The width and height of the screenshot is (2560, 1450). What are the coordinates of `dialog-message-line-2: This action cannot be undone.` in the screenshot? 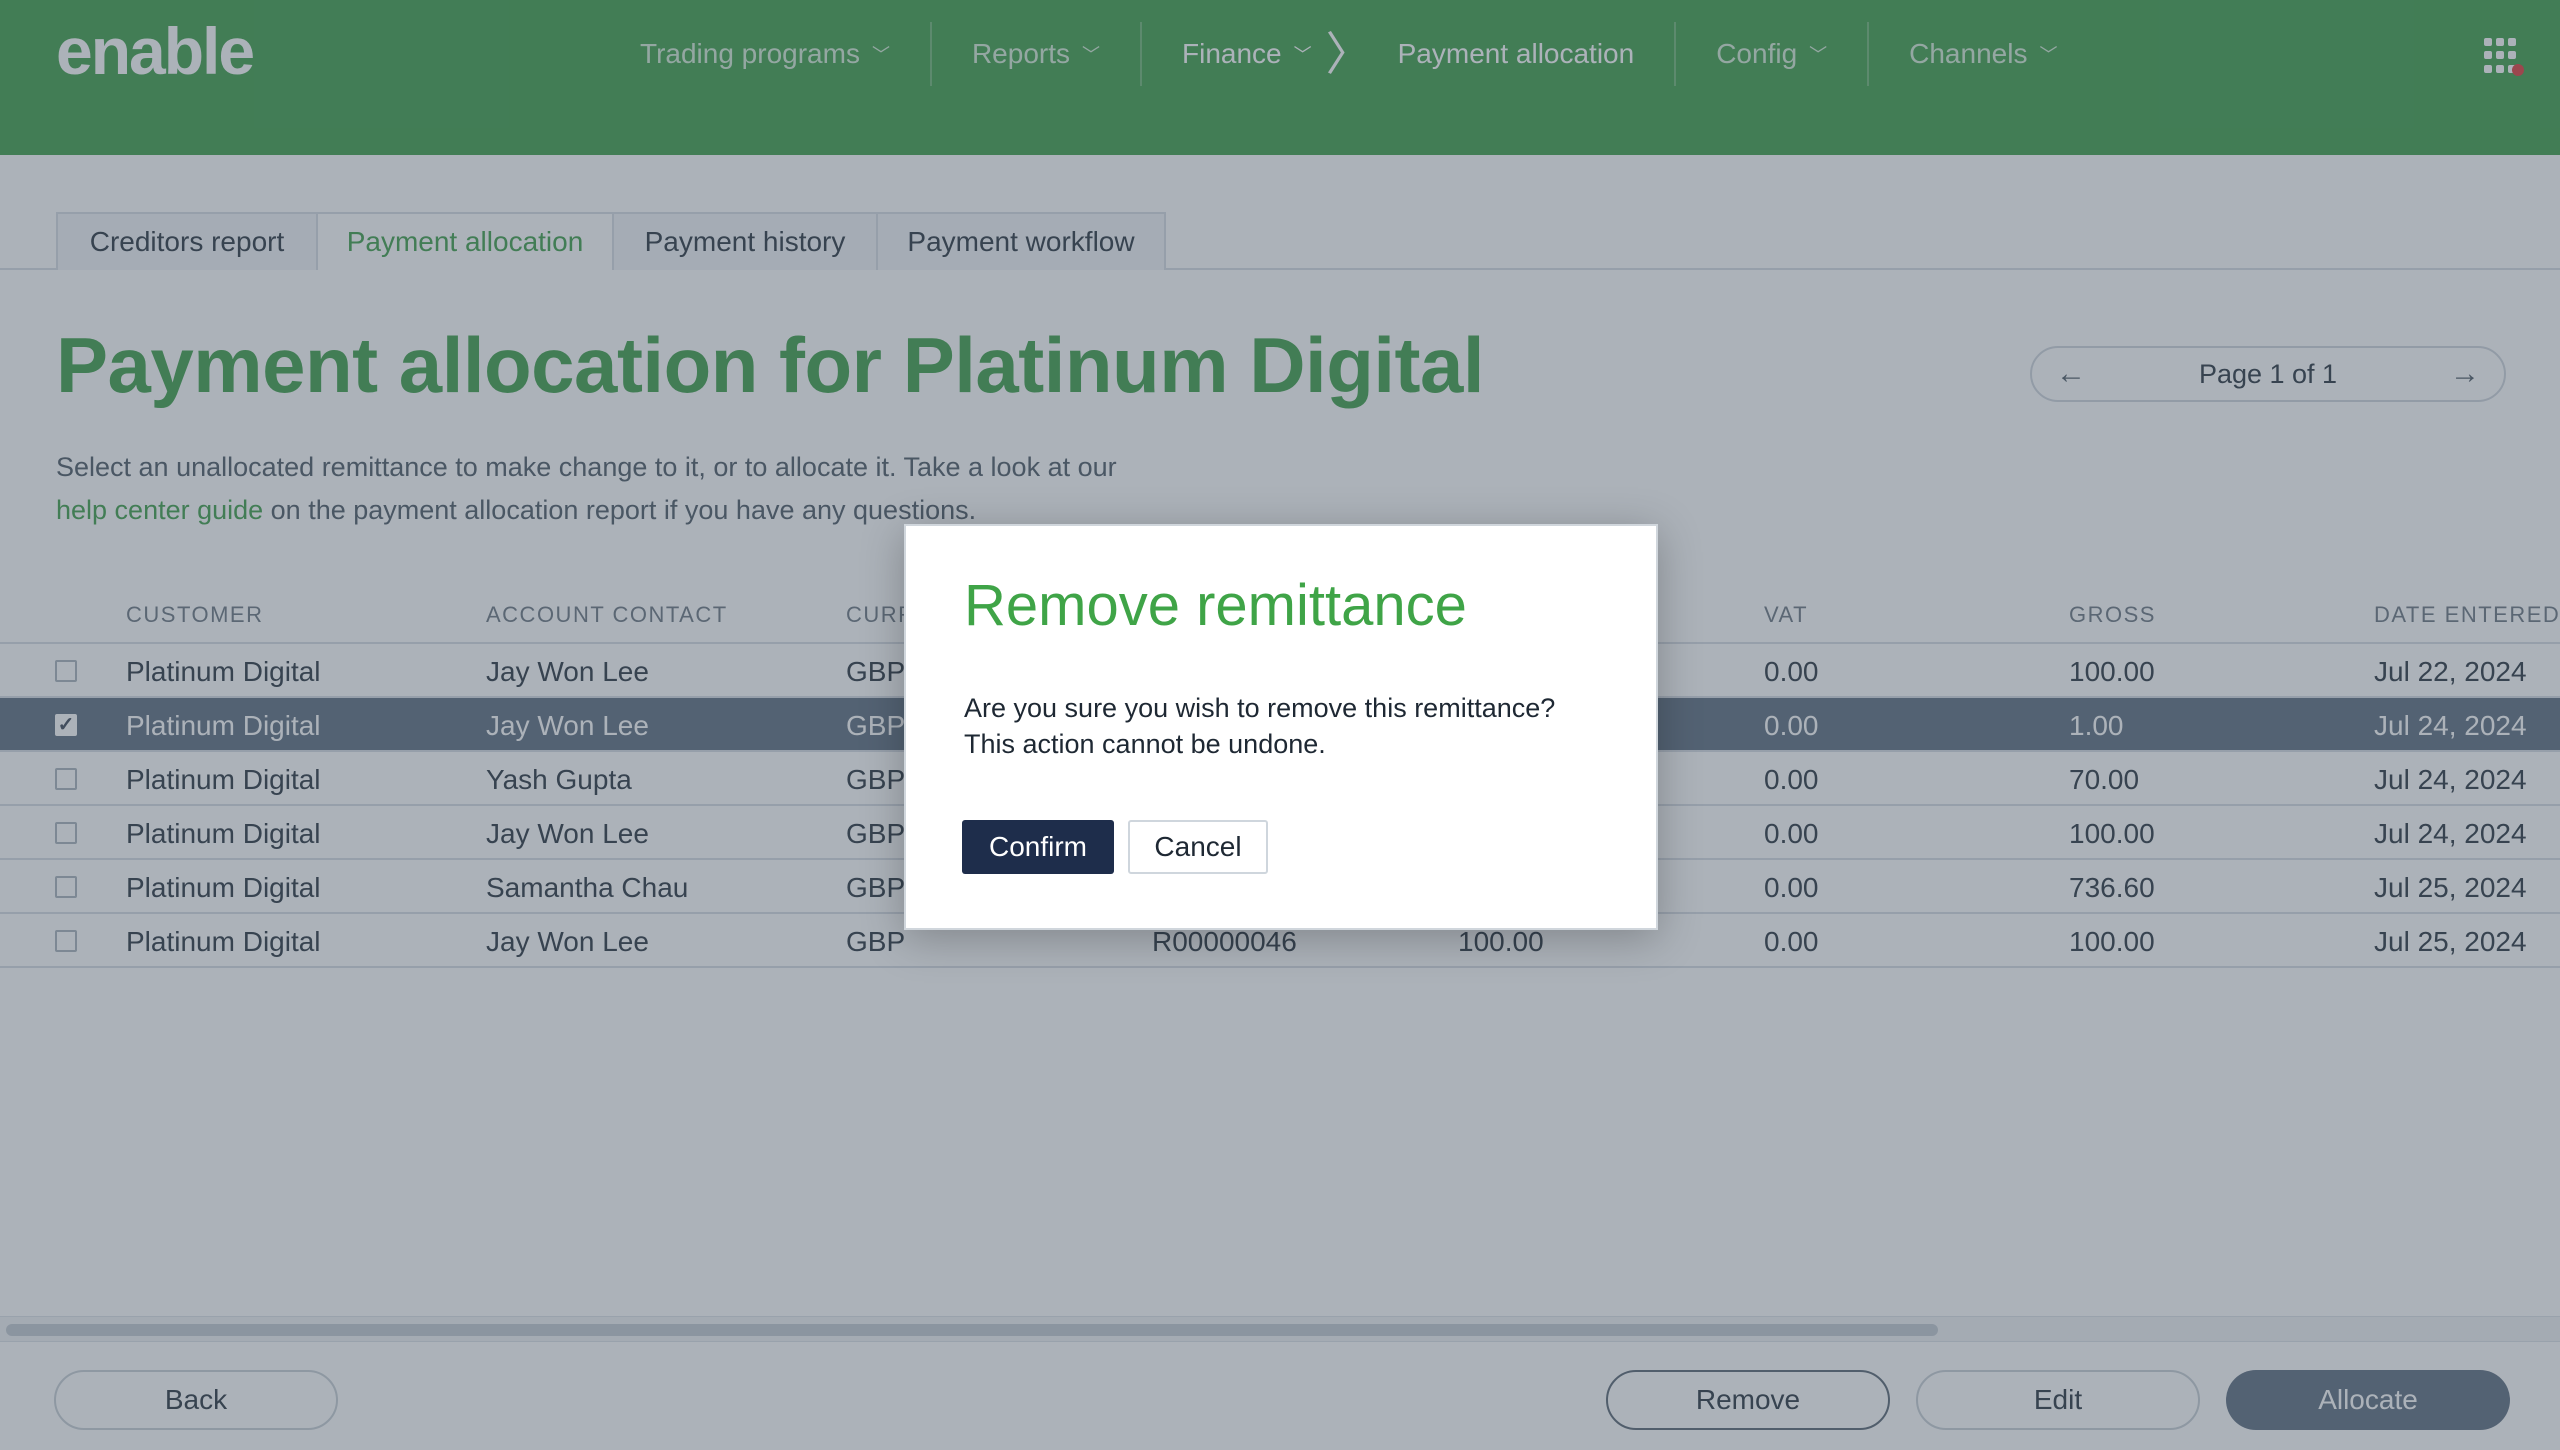 It's located at (1145, 744).